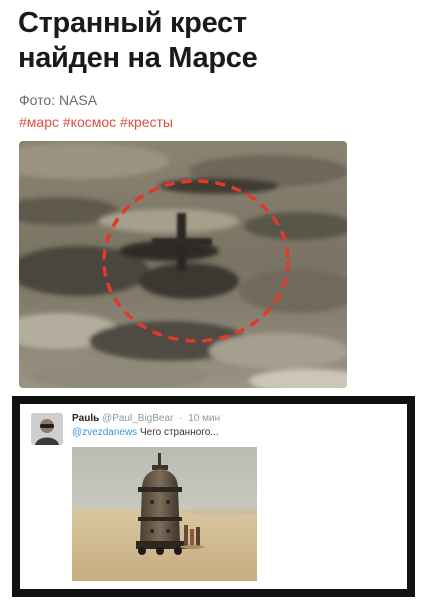 The image size is (427, 604). Describe the element at coordinates (218, 41) in the screenshot. I see `headline: Странный крест найден на Марсе` at that location.